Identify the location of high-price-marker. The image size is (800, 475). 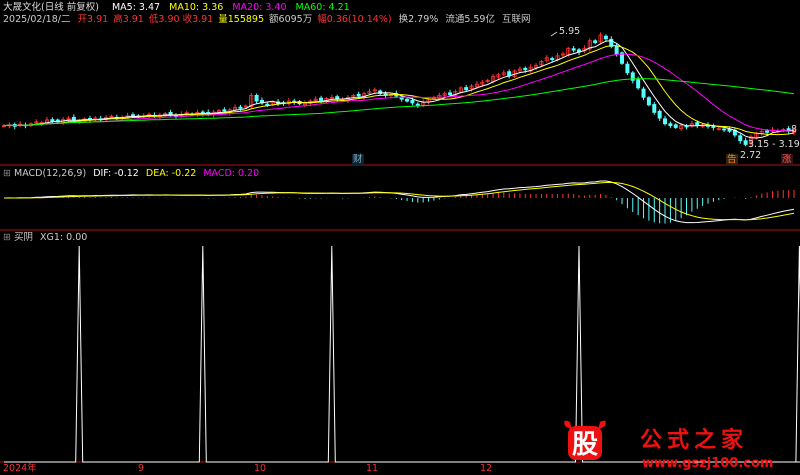
(554, 34).